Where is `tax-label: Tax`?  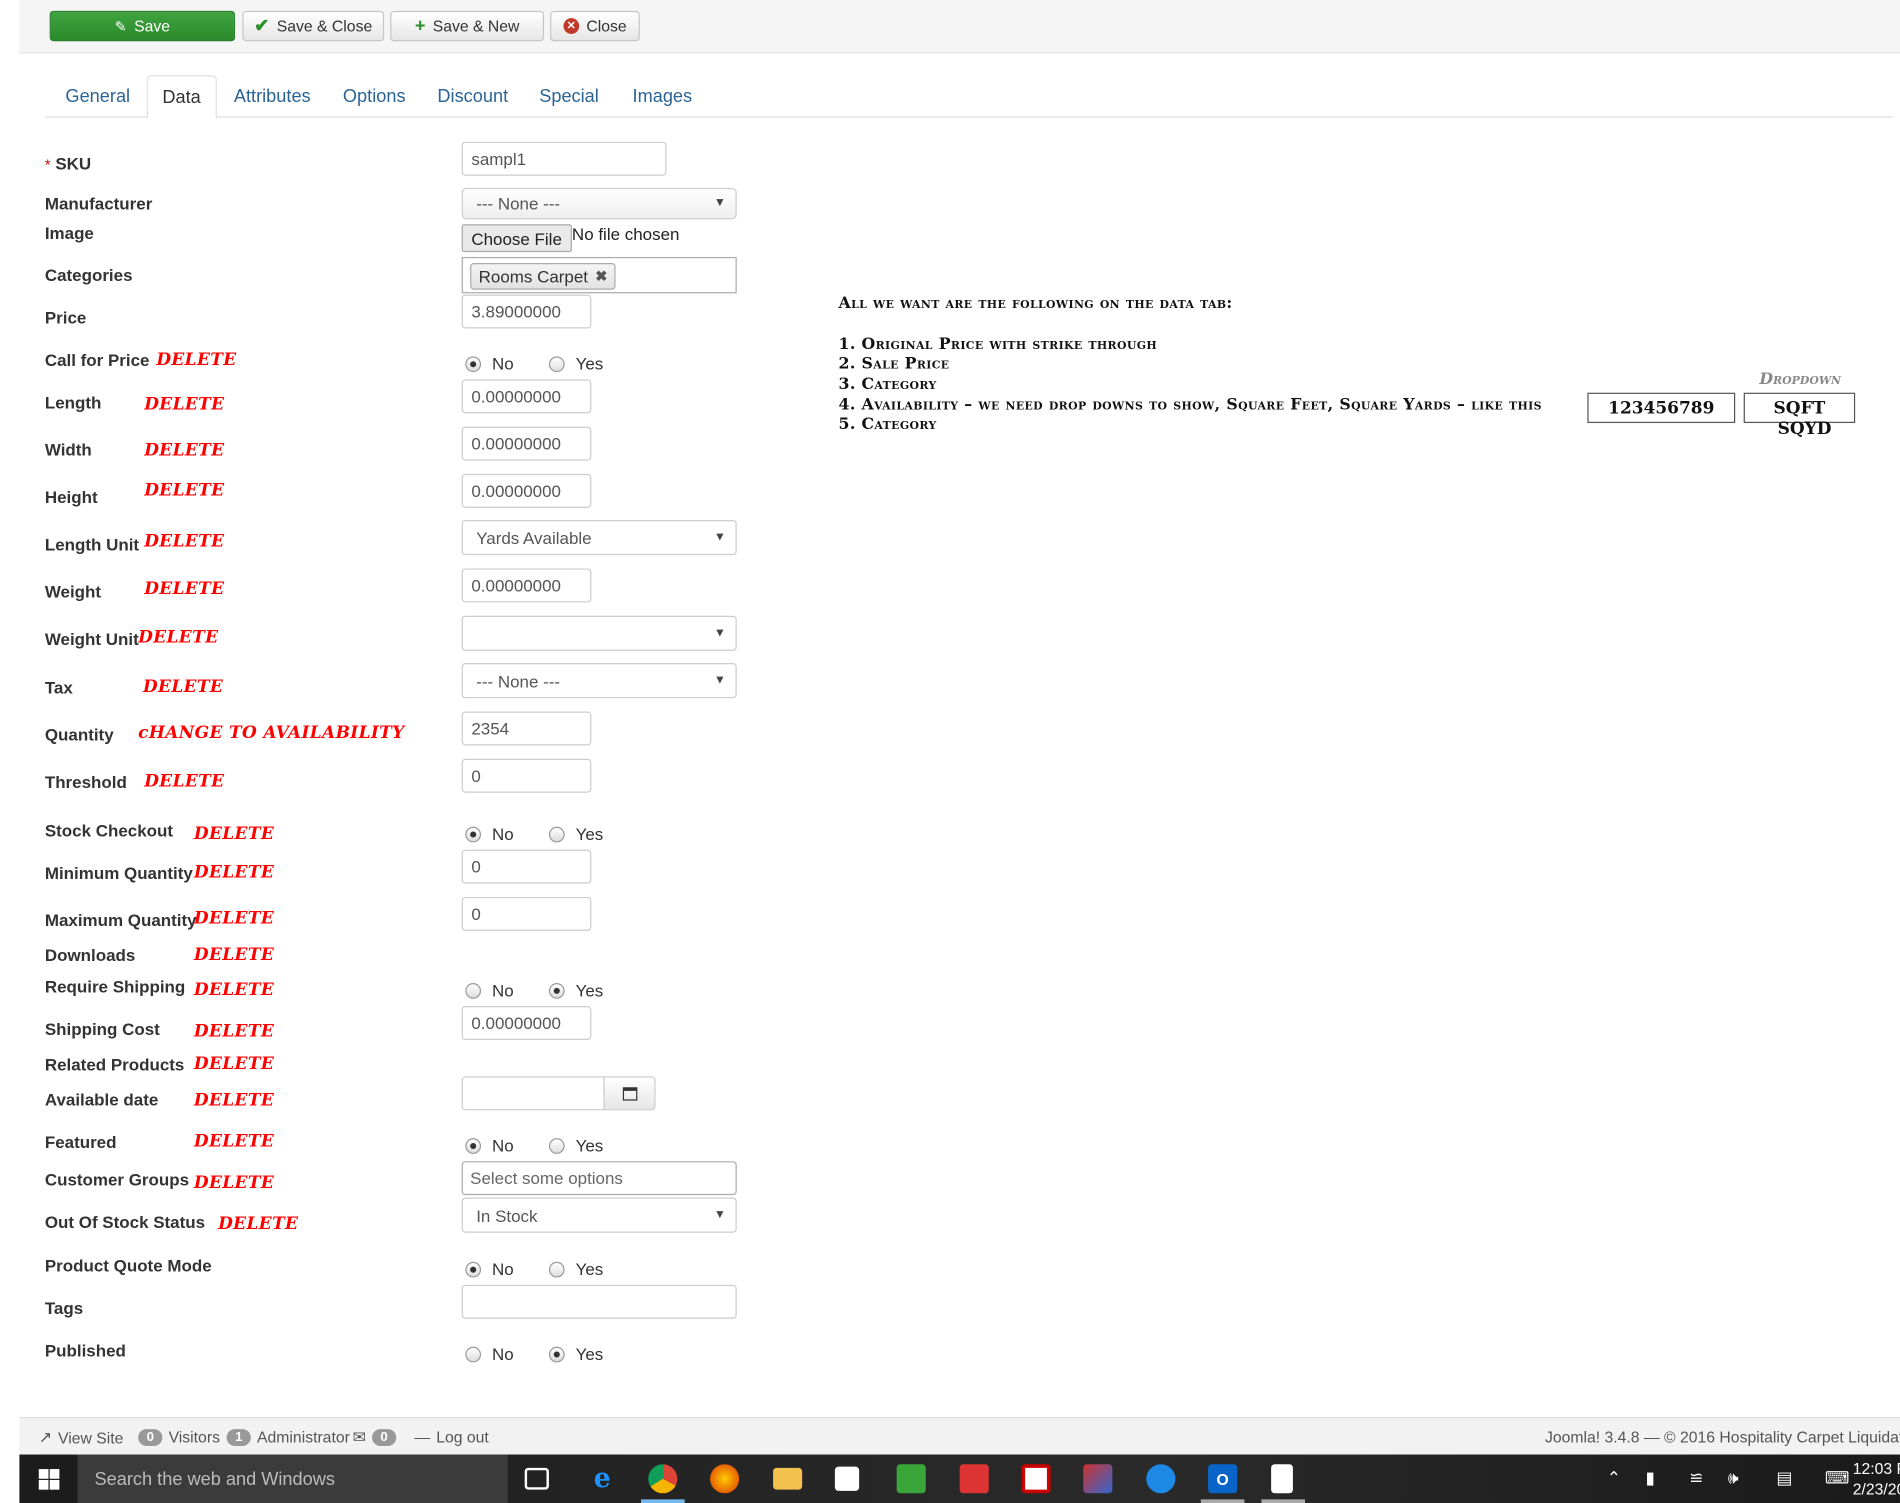 tax-label: Tax is located at coordinates (58, 687).